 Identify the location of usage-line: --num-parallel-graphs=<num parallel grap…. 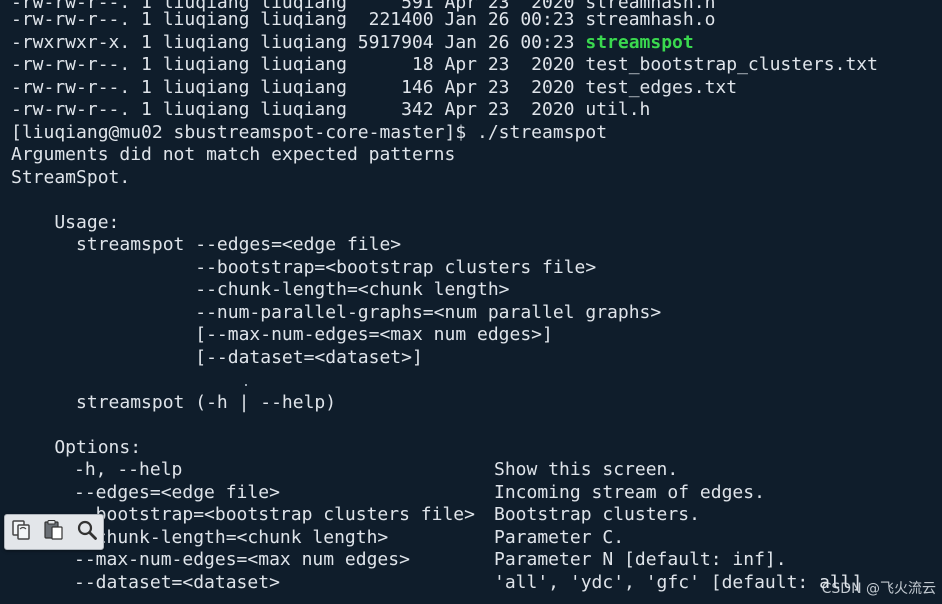
(336, 312).